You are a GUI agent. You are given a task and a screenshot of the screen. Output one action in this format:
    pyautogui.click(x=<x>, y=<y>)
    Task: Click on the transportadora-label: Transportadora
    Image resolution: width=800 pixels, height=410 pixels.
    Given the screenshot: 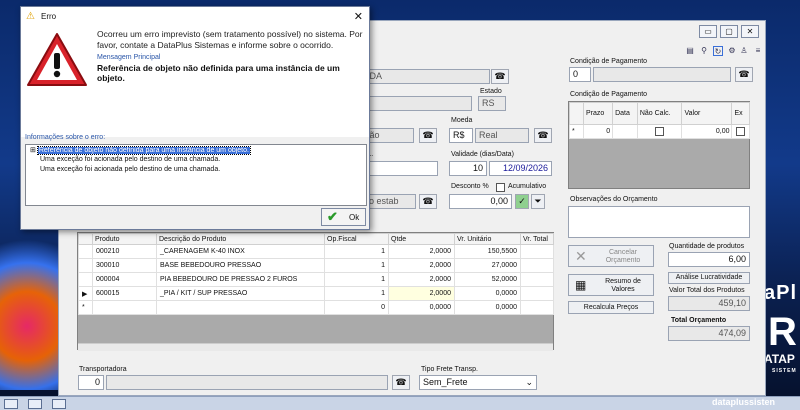 What is the action you would take?
    pyautogui.click(x=103, y=369)
    